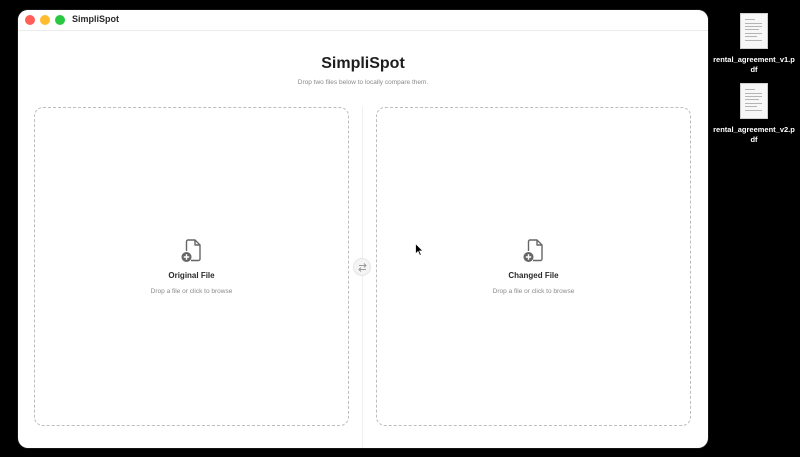 This screenshot has width=800, height=457. What do you see at coordinates (419, 249) in the screenshot?
I see `mouse-pointer-icon` at bounding box center [419, 249].